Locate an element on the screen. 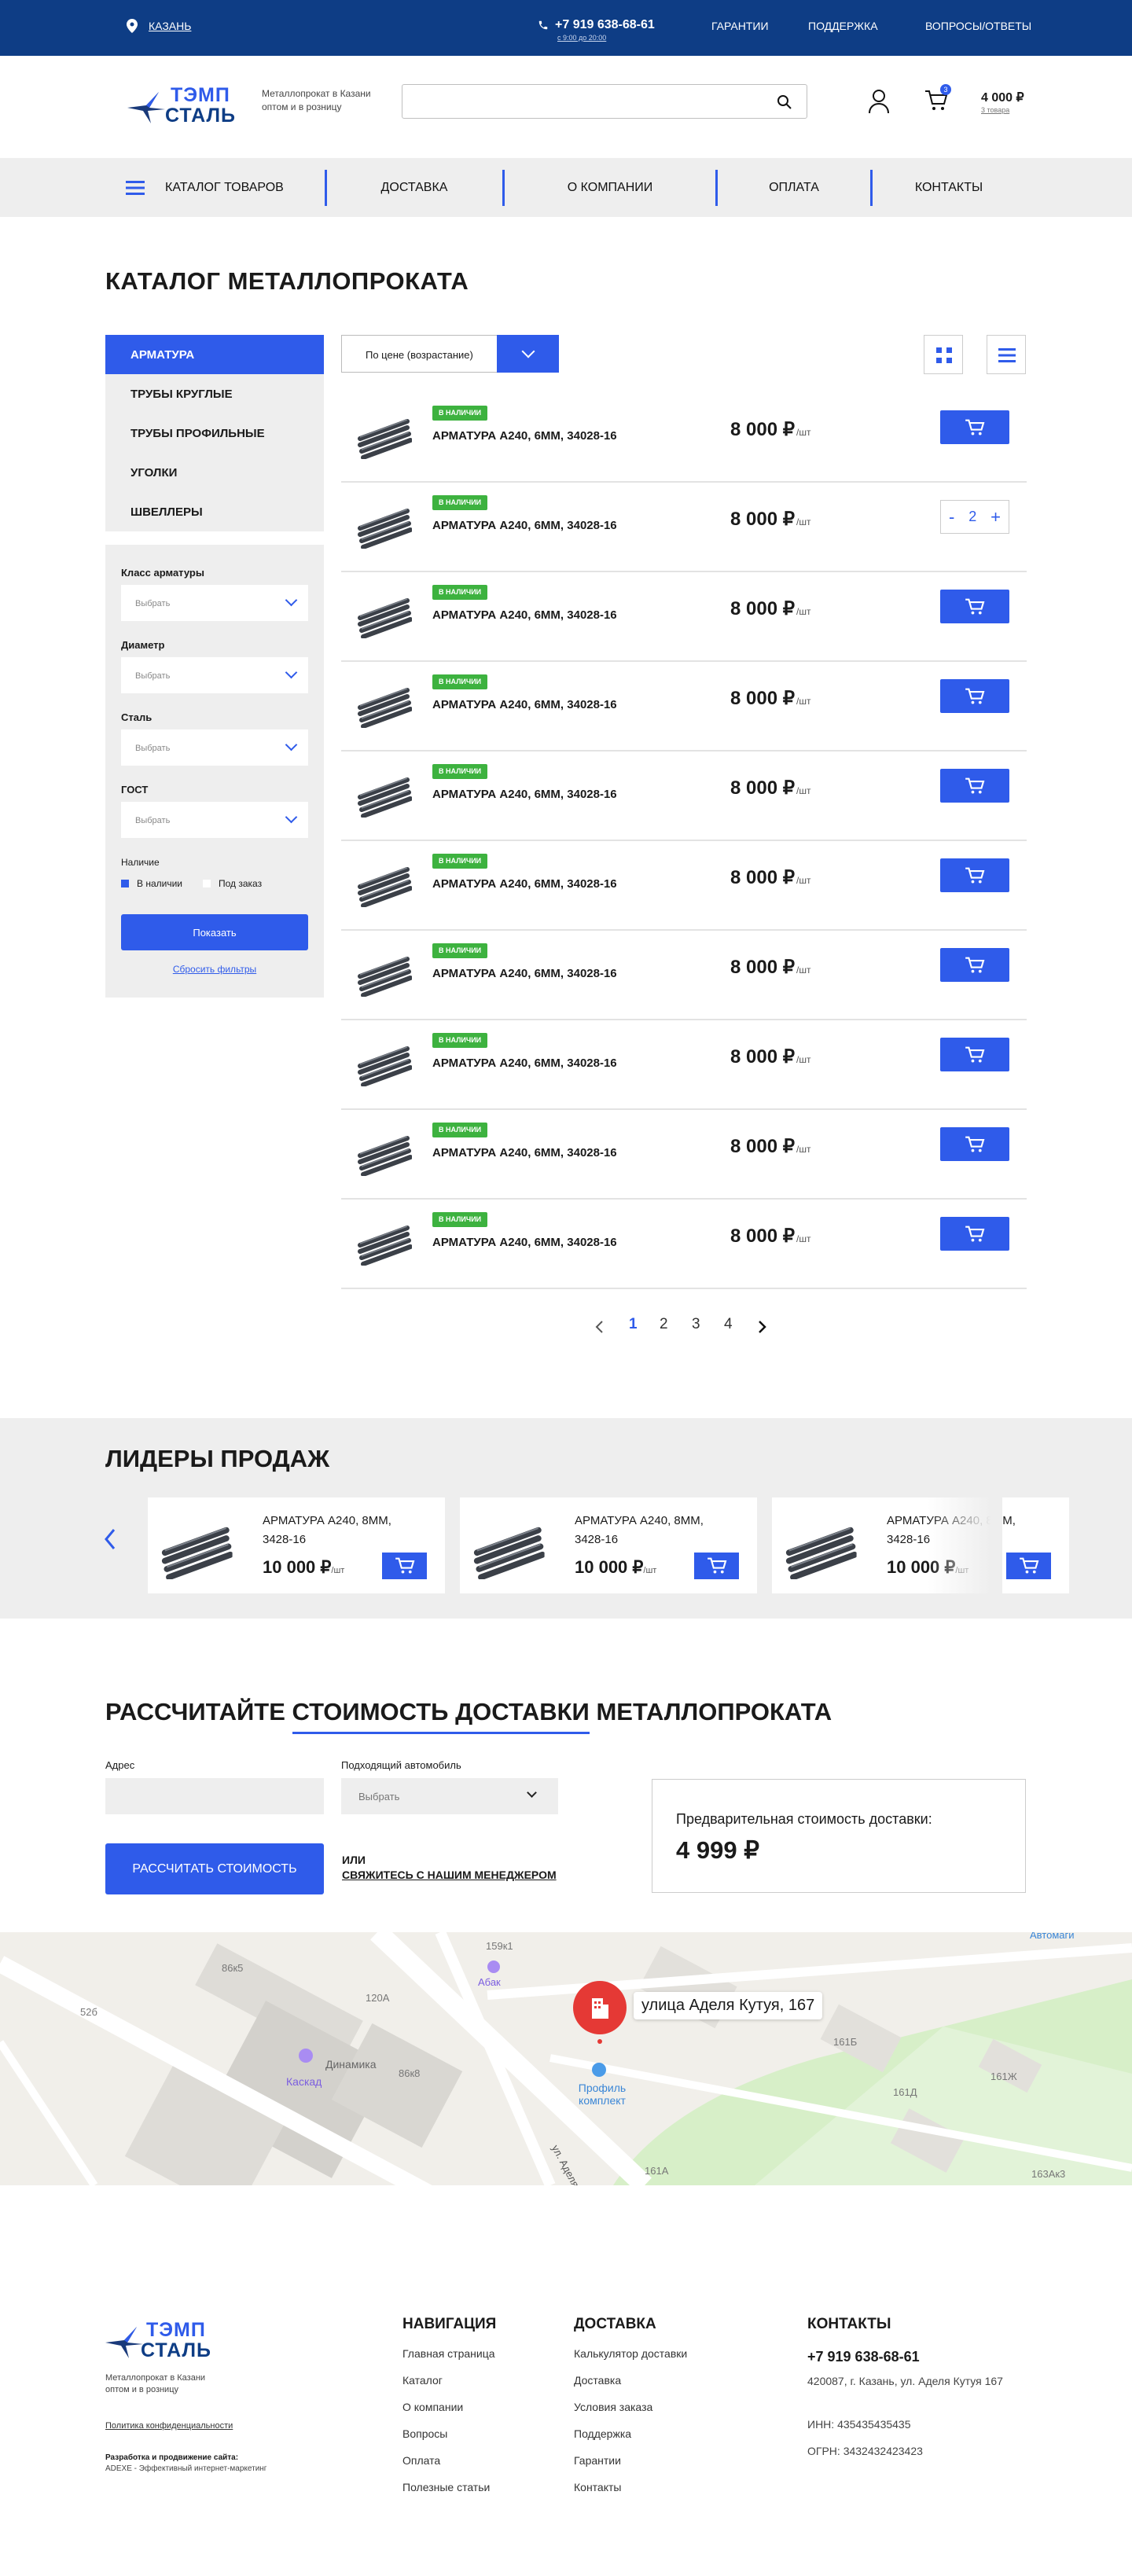  footer-link: О компании is located at coordinates (448, 2414).